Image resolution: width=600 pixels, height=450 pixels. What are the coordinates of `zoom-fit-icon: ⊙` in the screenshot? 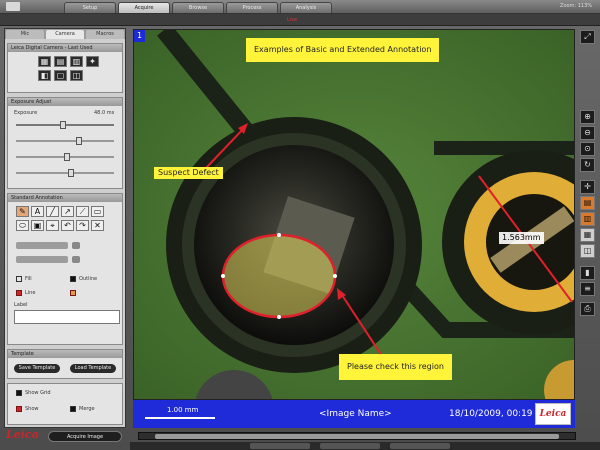 It's located at (587, 149).